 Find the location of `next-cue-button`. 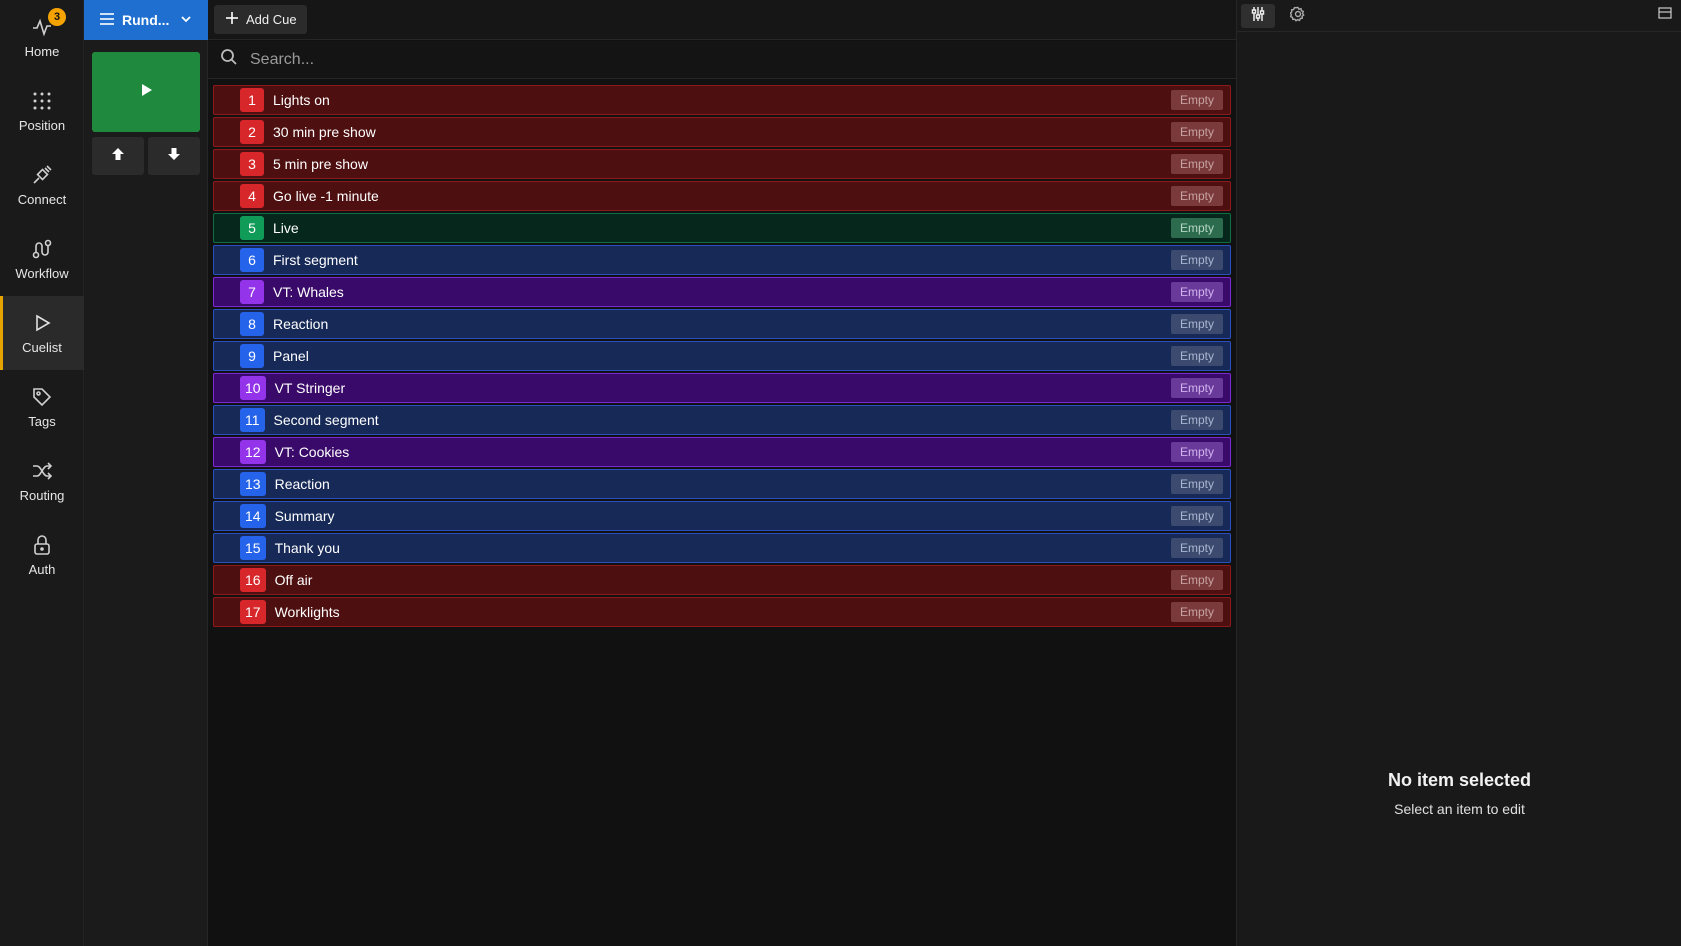

next-cue-button is located at coordinates (174, 156).